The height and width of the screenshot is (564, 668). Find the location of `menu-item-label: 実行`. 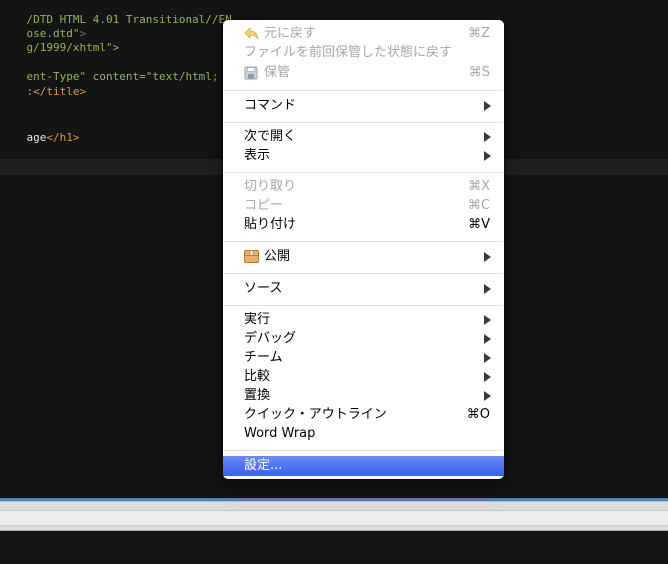

menu-item-label: 実行 is located at coordinates (257, 319).